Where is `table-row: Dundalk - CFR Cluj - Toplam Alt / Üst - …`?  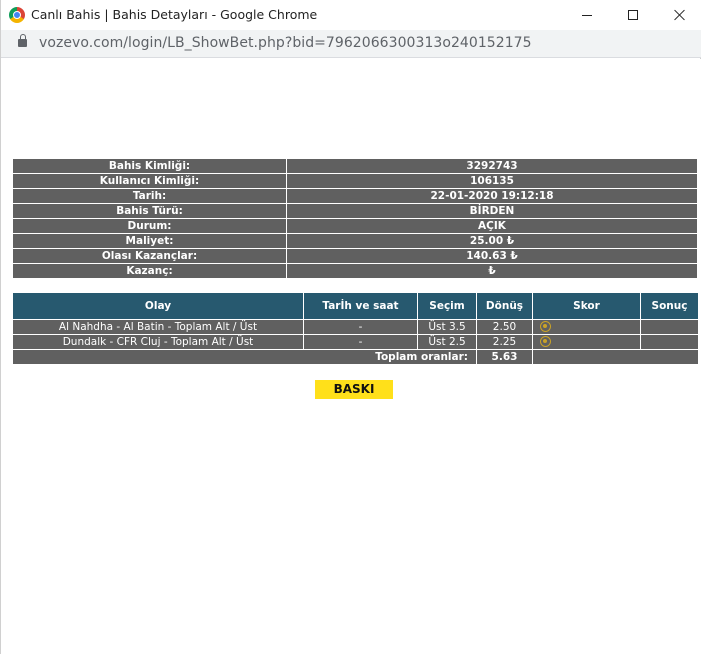
table-row: Dundalk - CFR Cluj - Toplam Alt / Üst - … is located at coordinates (355, 342).